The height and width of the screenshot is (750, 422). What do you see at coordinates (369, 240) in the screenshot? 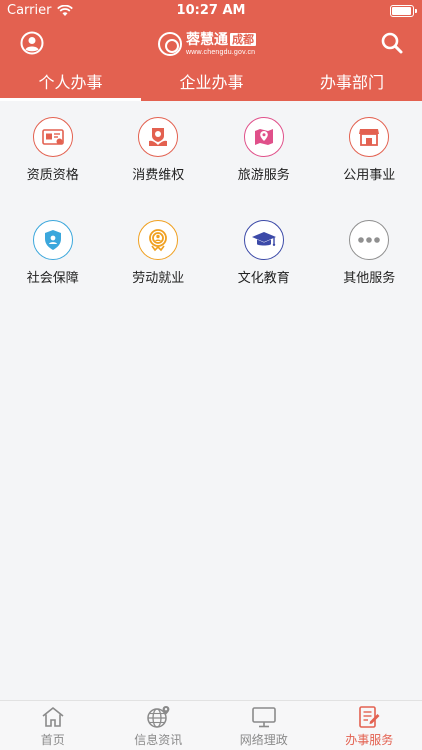
I see `more-icon` at bounding box center [369, 240].